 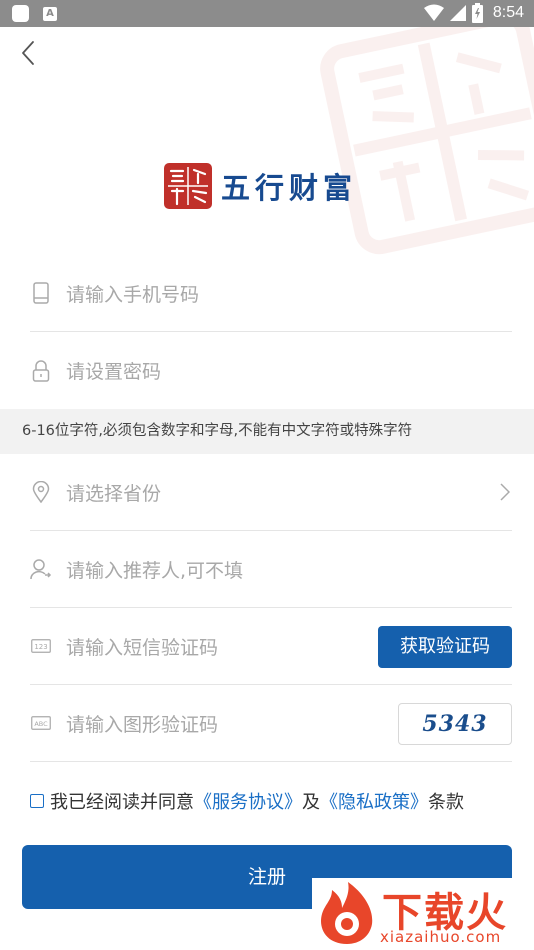 I want to click on wifi-icon, so click(x=433, y=12).